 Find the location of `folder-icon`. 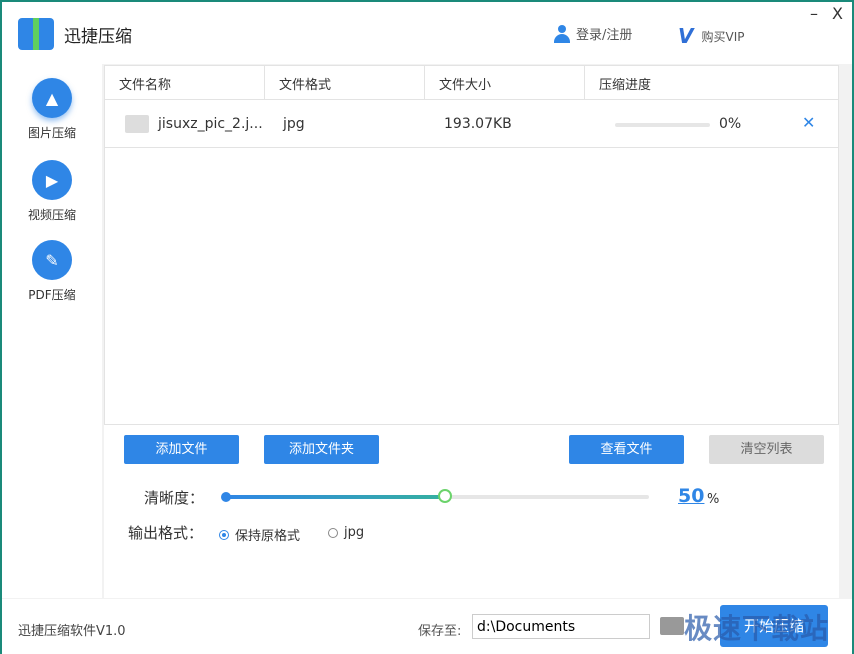

folder-icon is located at coordinates (672, 626).